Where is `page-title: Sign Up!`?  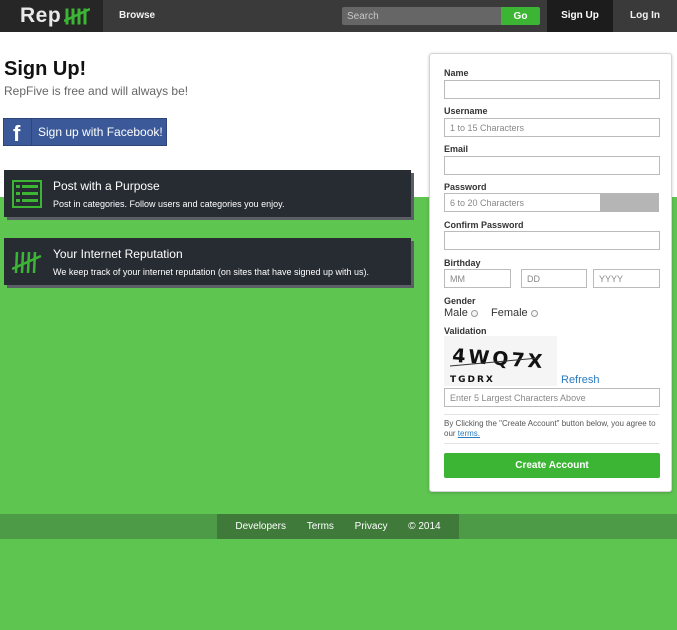 page-title: Sign Up! is located at coordinates (45, 69).